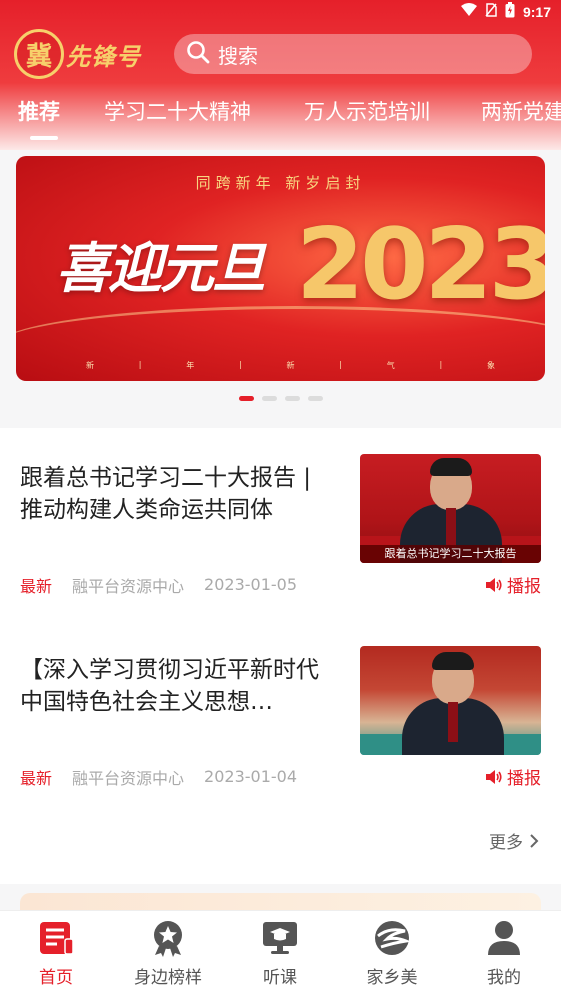 This screenshot has height=999, width=561. Describe the element at coordinates (161, 268) in the screenshot. I see `banner-headline: 喜迎元旦` at that location.